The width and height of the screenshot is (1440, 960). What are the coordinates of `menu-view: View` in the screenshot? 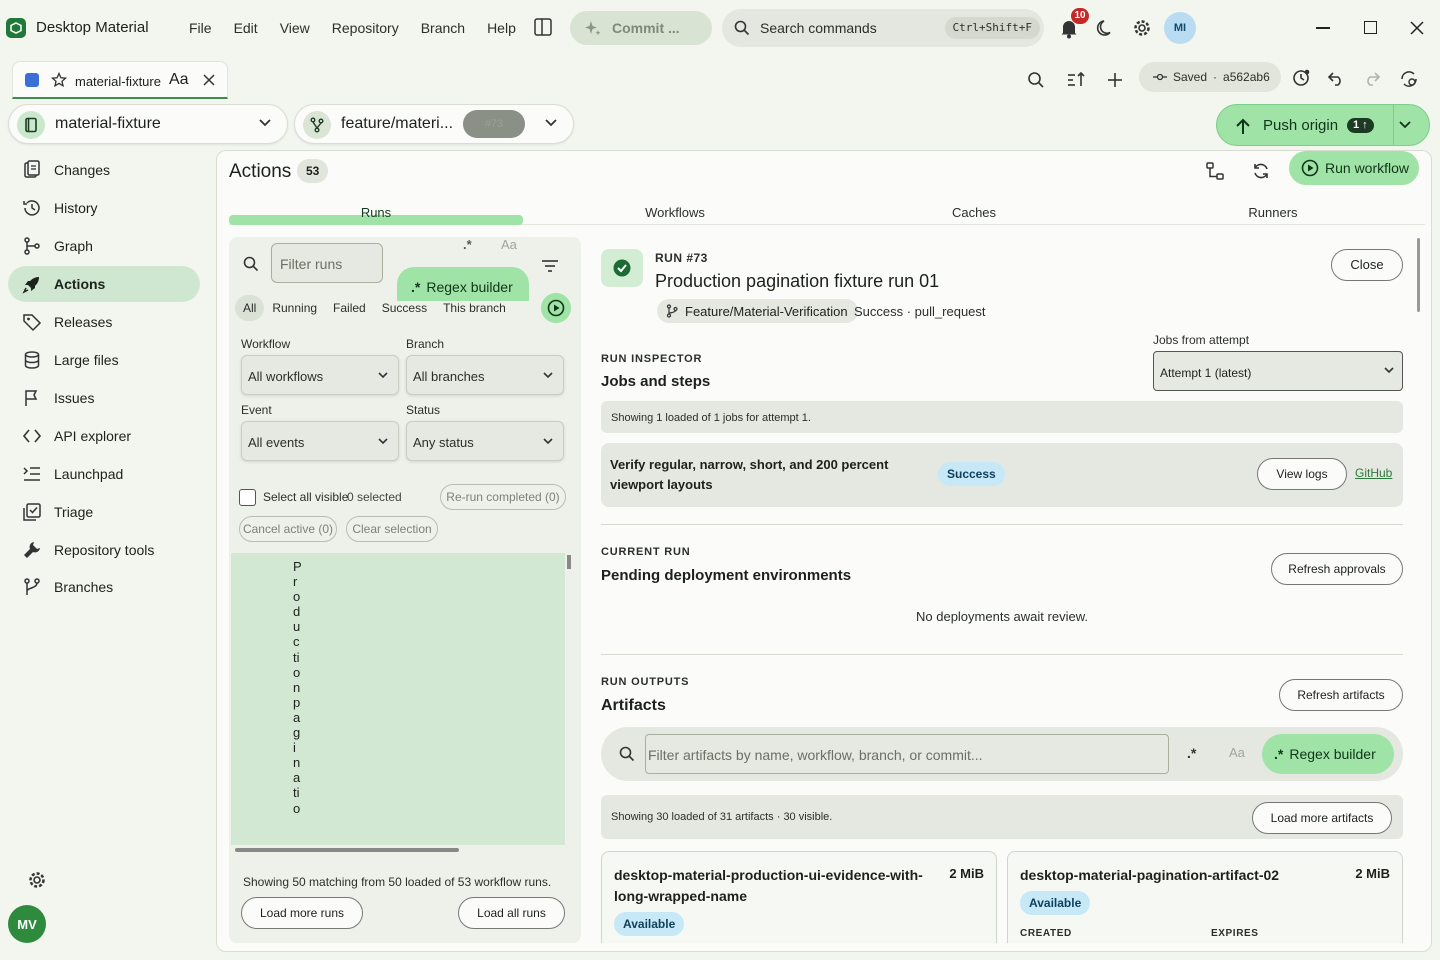 It's located at (295, 28).